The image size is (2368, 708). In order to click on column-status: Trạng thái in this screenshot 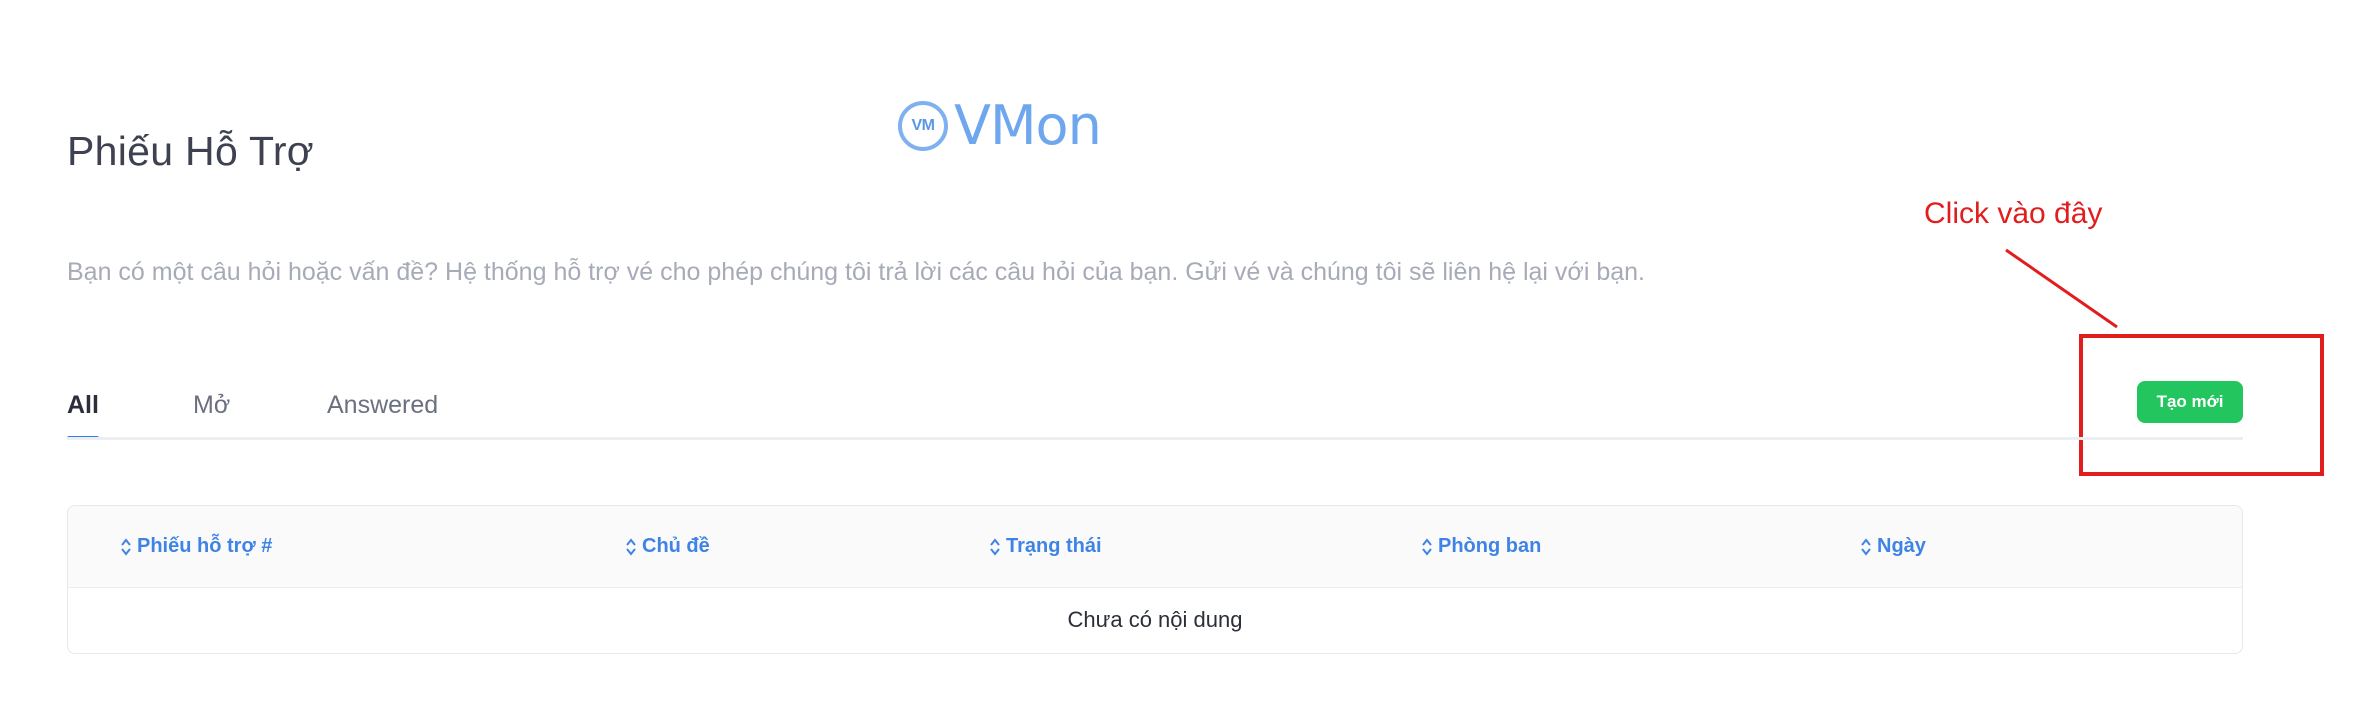, I will do `click(1045, 546)`.